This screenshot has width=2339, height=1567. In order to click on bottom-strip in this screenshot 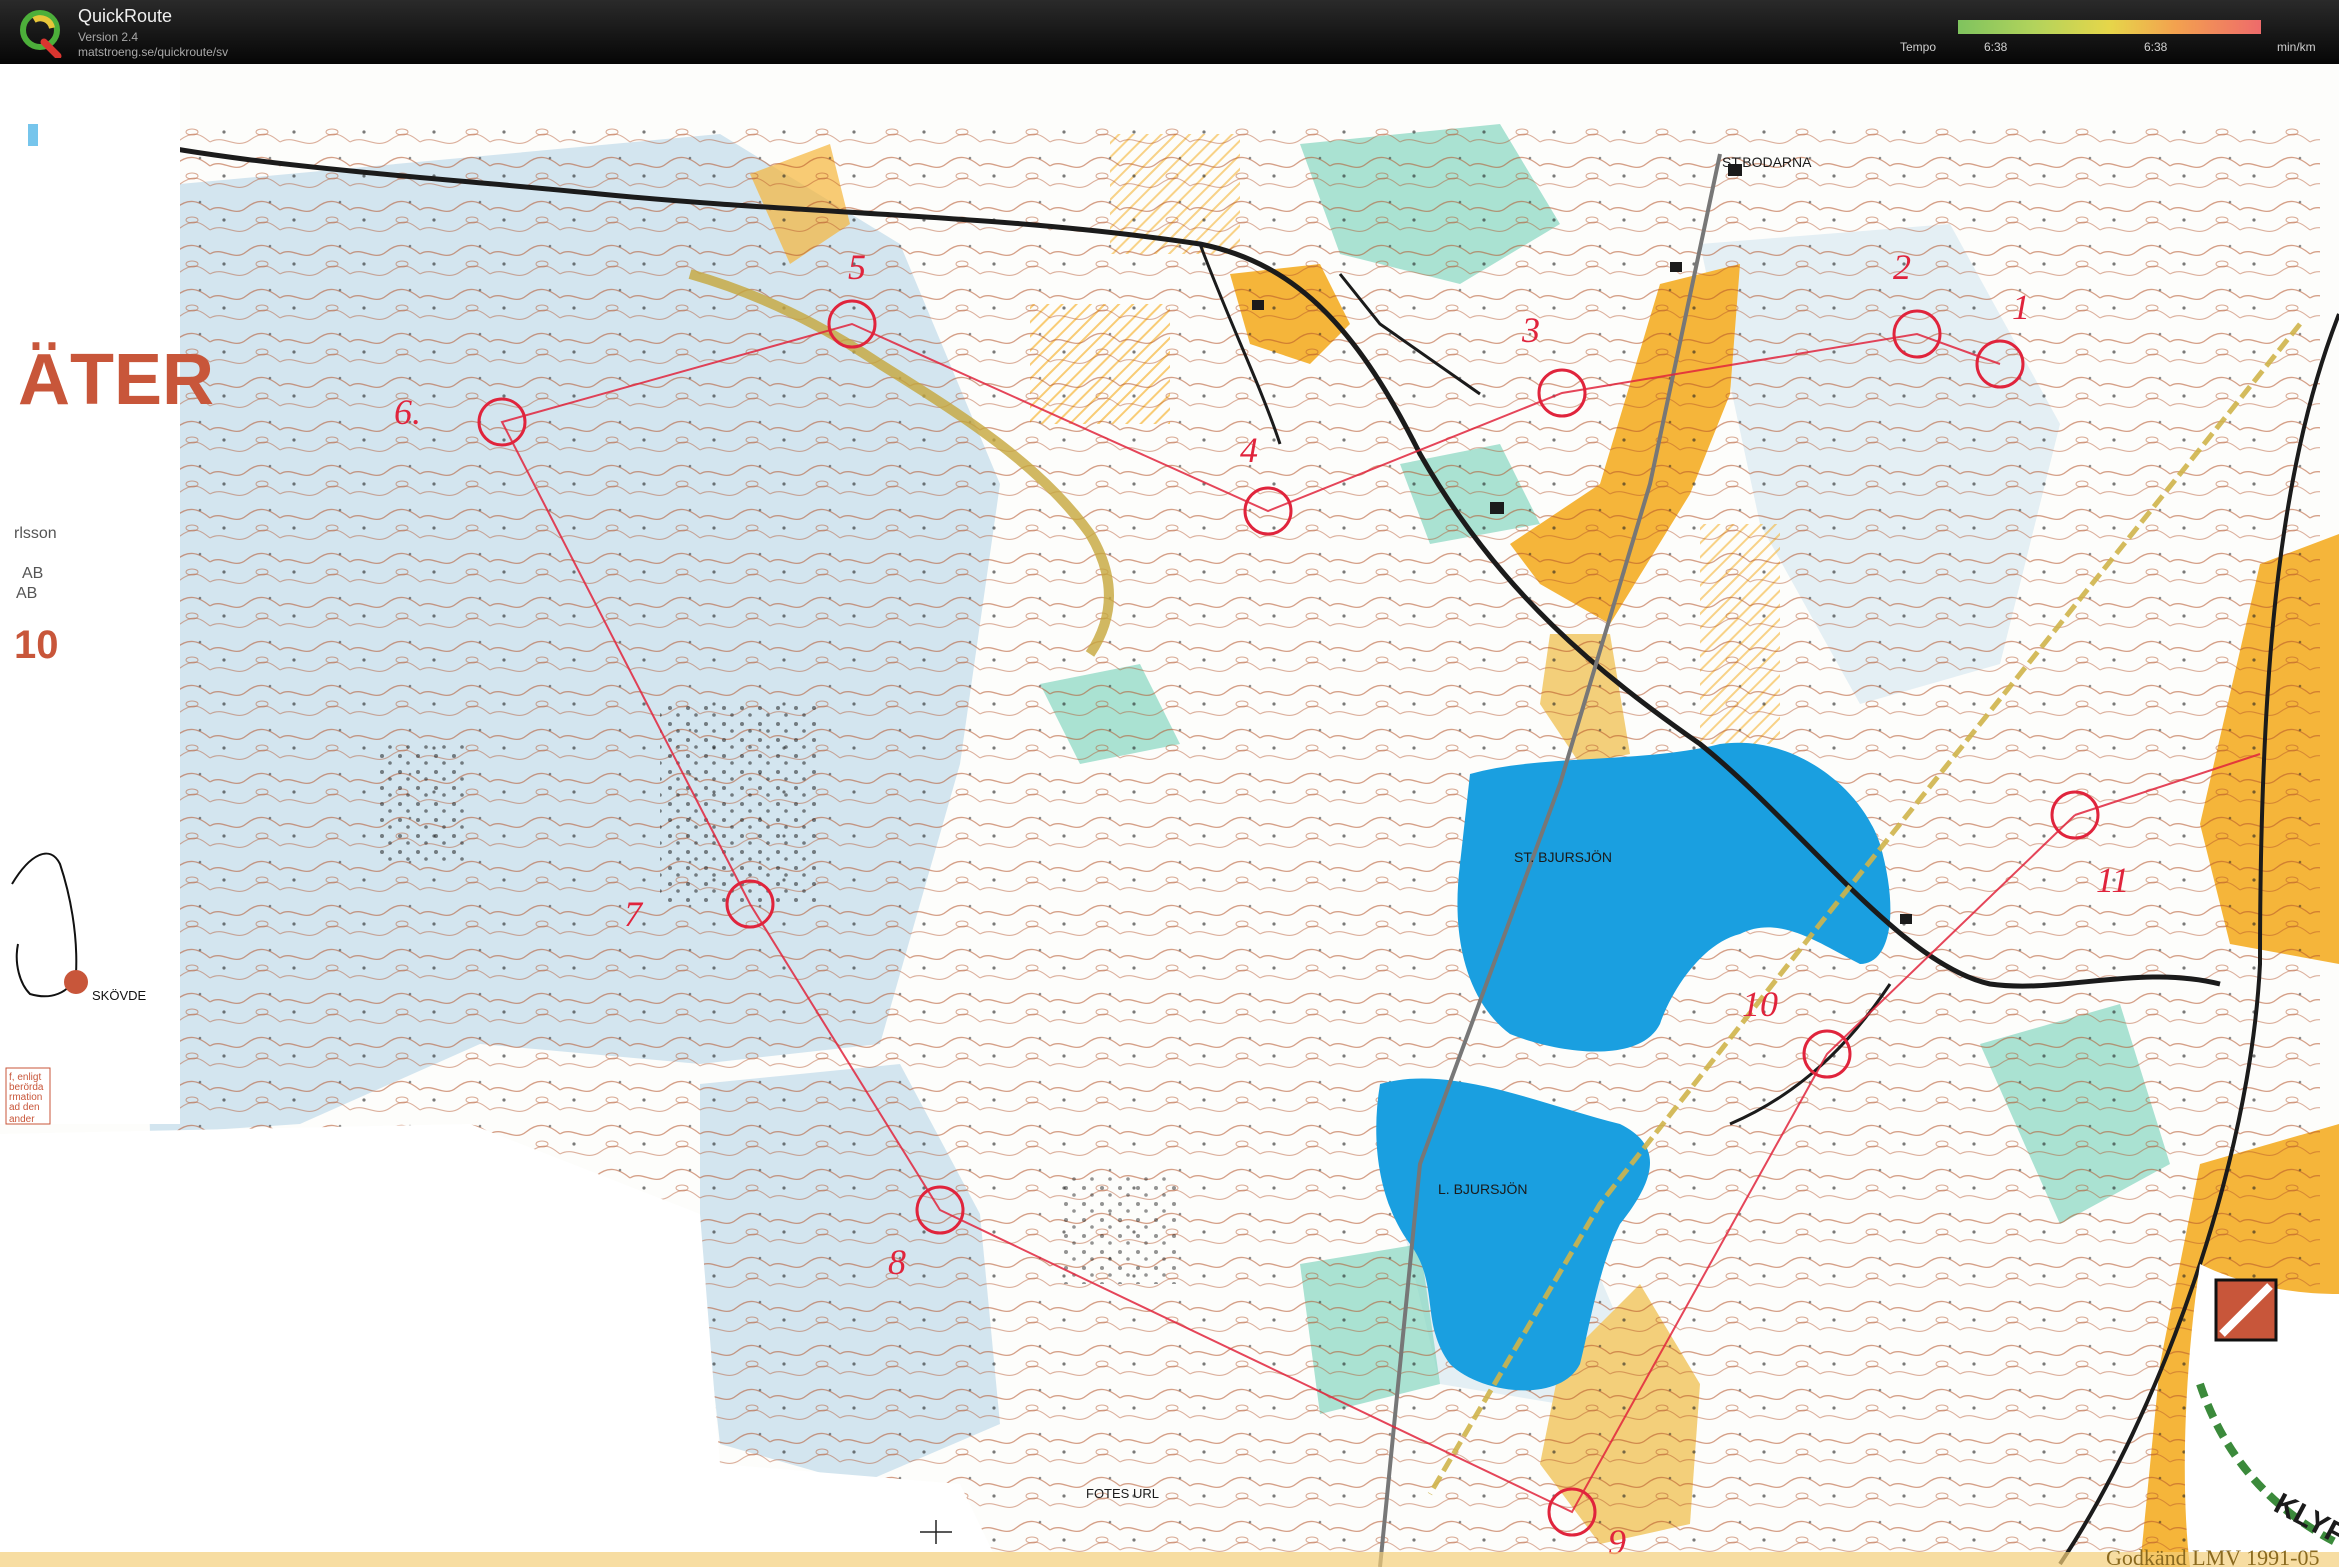, I will do `click(1169, 1559)`.